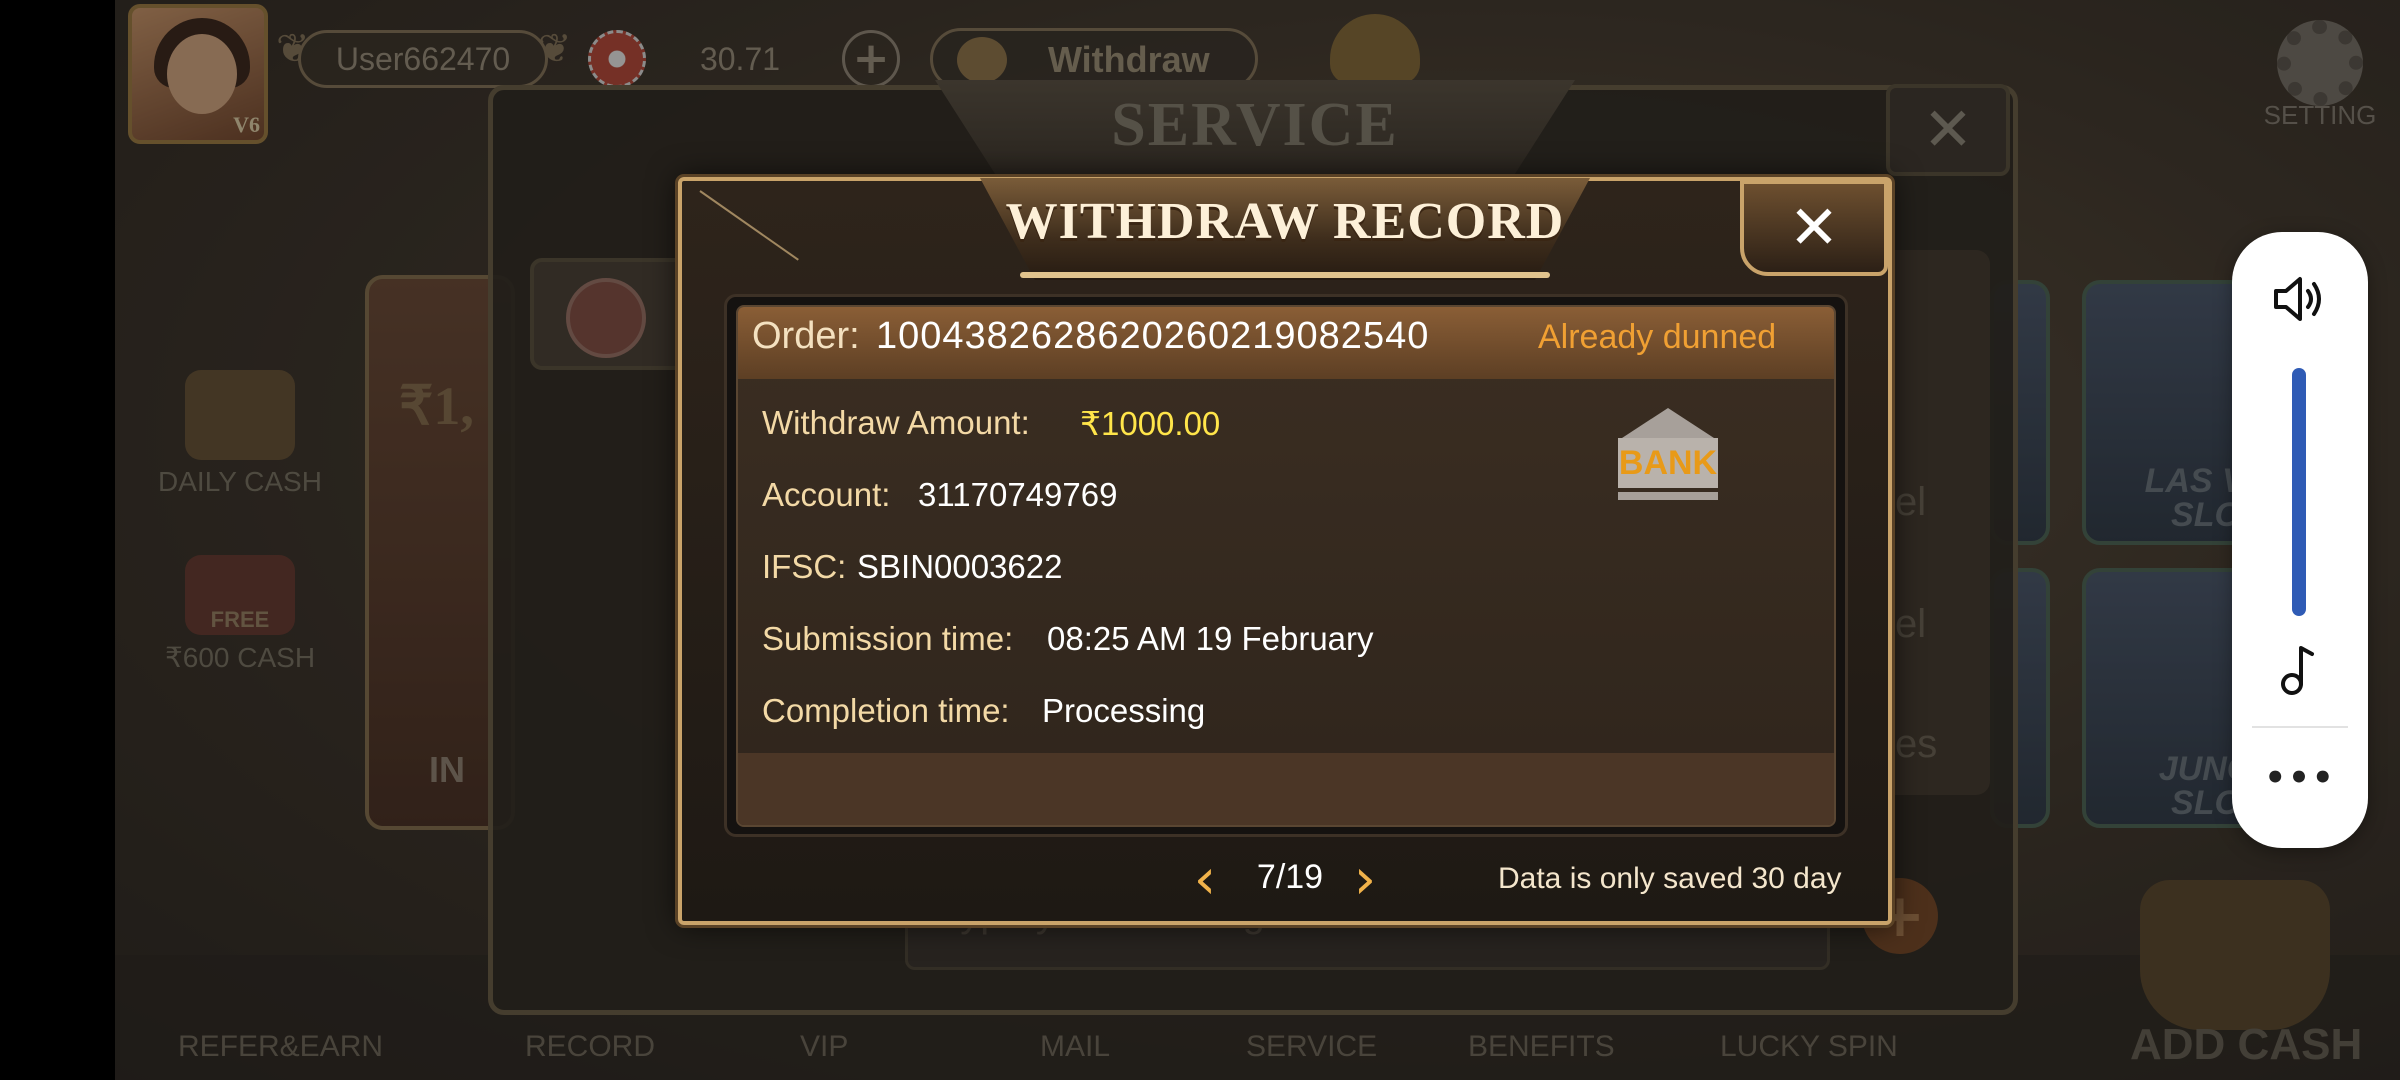 The height and width of the screenshot is (1080, 2400). Describe the element at coordinates (1657, 337) in the screenshot. I see `status-badge: Already dunned` at that location.